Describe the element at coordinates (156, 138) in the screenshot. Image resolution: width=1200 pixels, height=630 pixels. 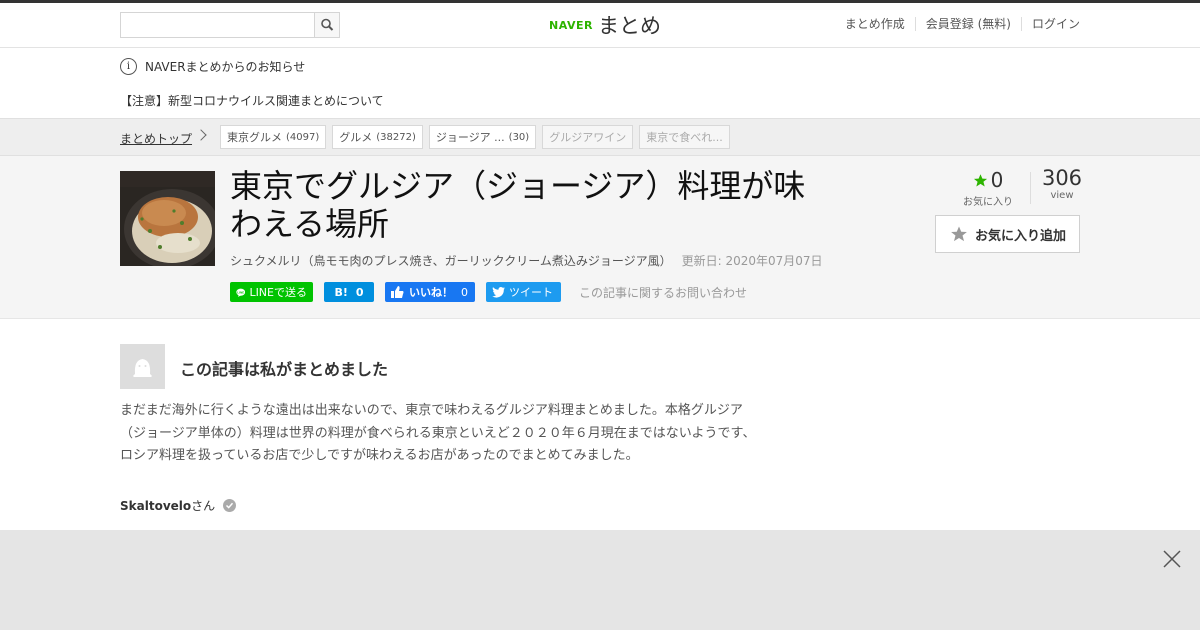
I see `breadcrumb-top-link: まとめトップ` at that location.